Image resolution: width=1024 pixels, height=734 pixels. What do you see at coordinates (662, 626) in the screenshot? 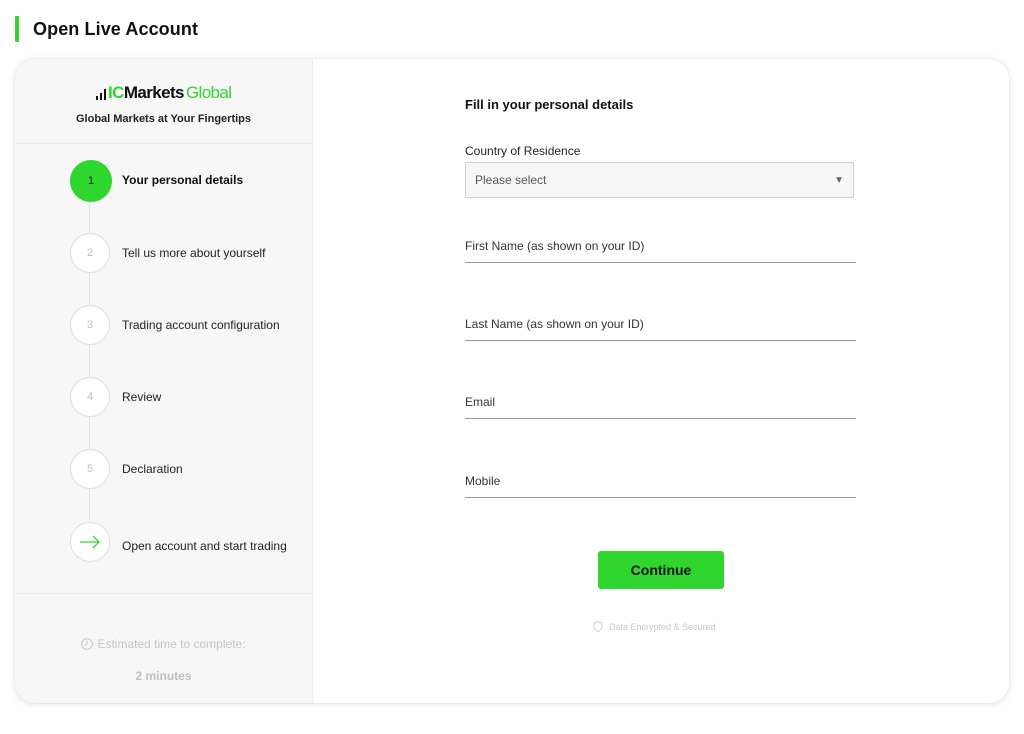
I see `secure-note-text: Data Encrypted & Secured` at bounding box center [662, 626].